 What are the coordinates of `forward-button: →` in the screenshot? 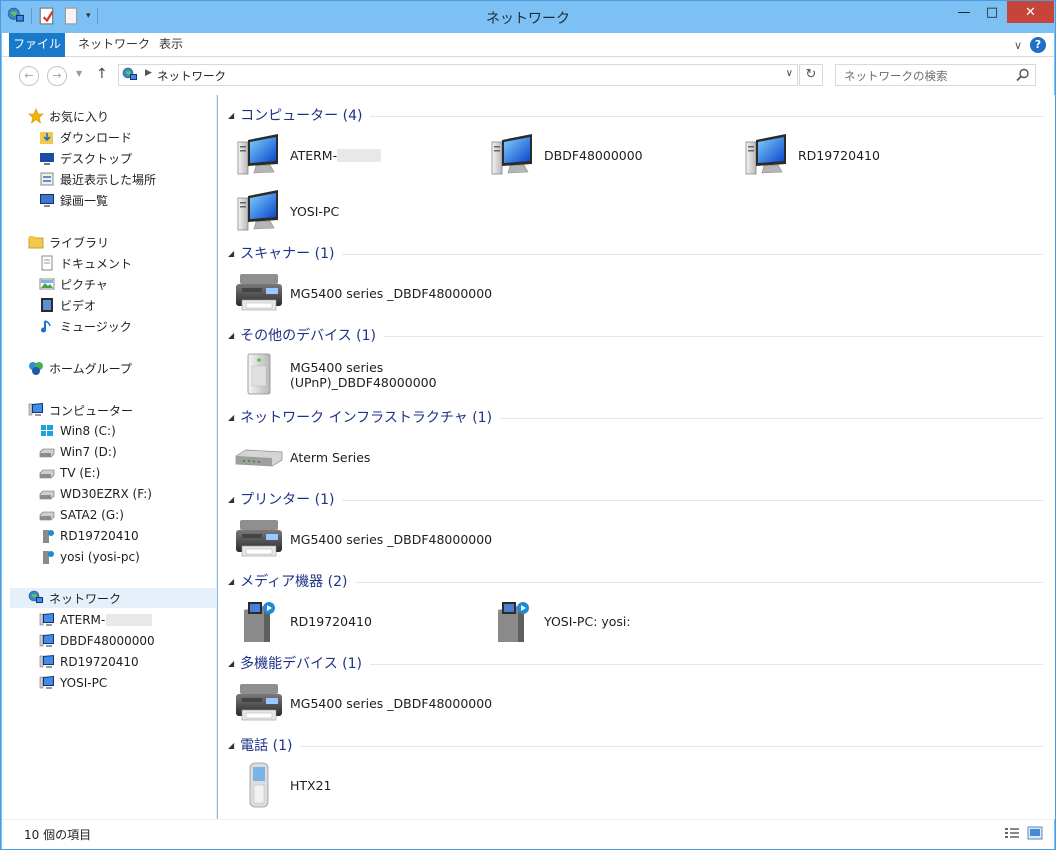 It's located at (57, 76).